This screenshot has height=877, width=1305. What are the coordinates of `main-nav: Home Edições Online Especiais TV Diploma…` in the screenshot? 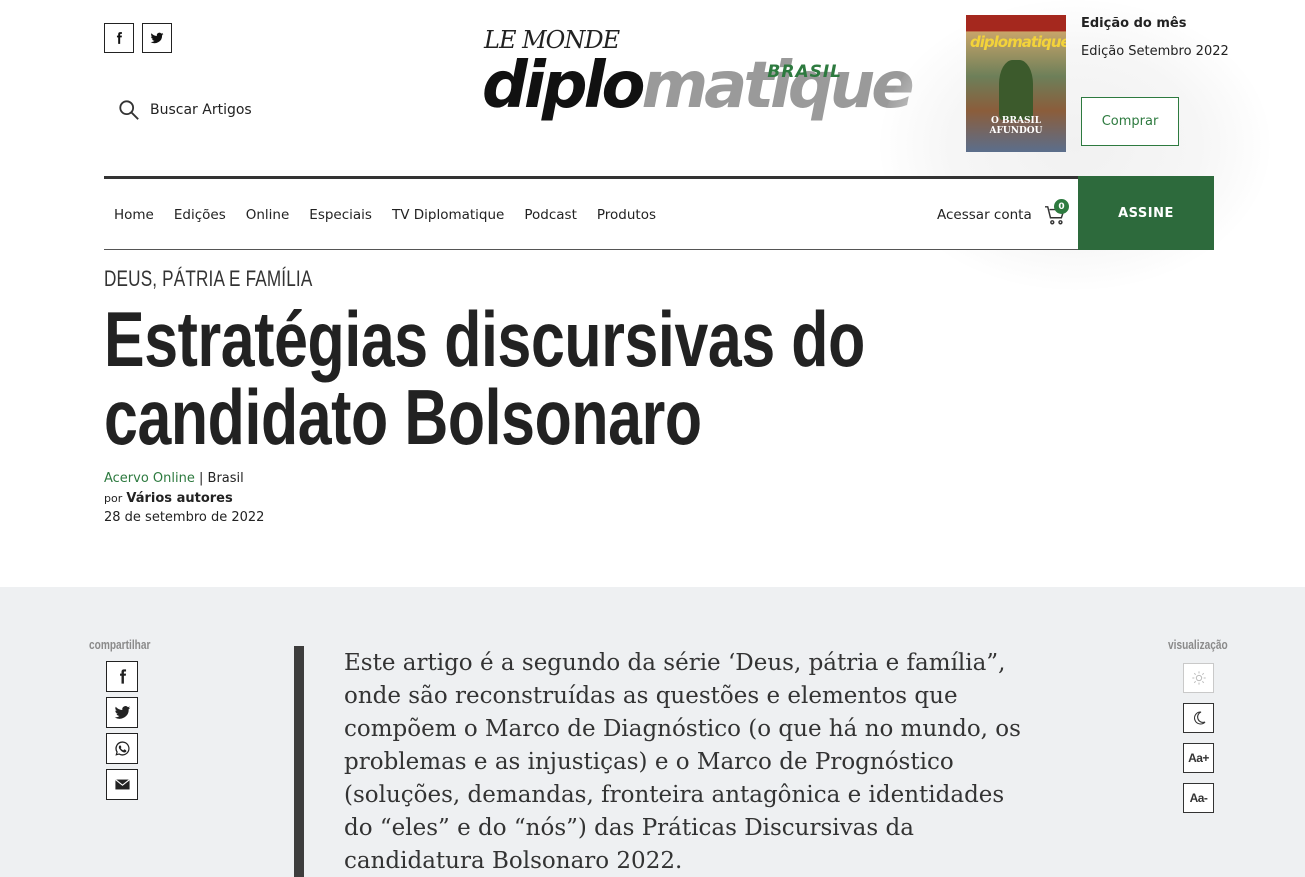 It's located at (659, 213).